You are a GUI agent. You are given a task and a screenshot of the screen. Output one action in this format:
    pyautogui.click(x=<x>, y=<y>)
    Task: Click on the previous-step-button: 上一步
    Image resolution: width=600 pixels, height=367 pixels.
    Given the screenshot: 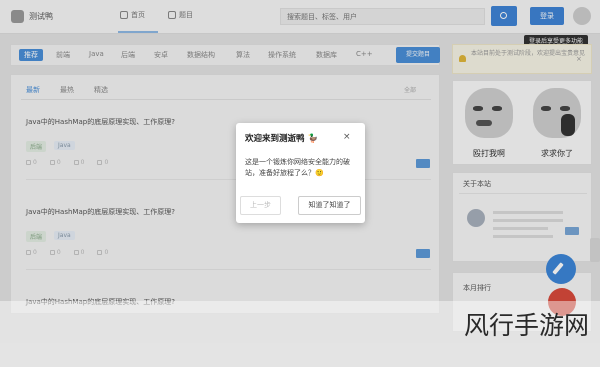 What is the action you would take?
    pyautogui.click(x=260, y=205)
    